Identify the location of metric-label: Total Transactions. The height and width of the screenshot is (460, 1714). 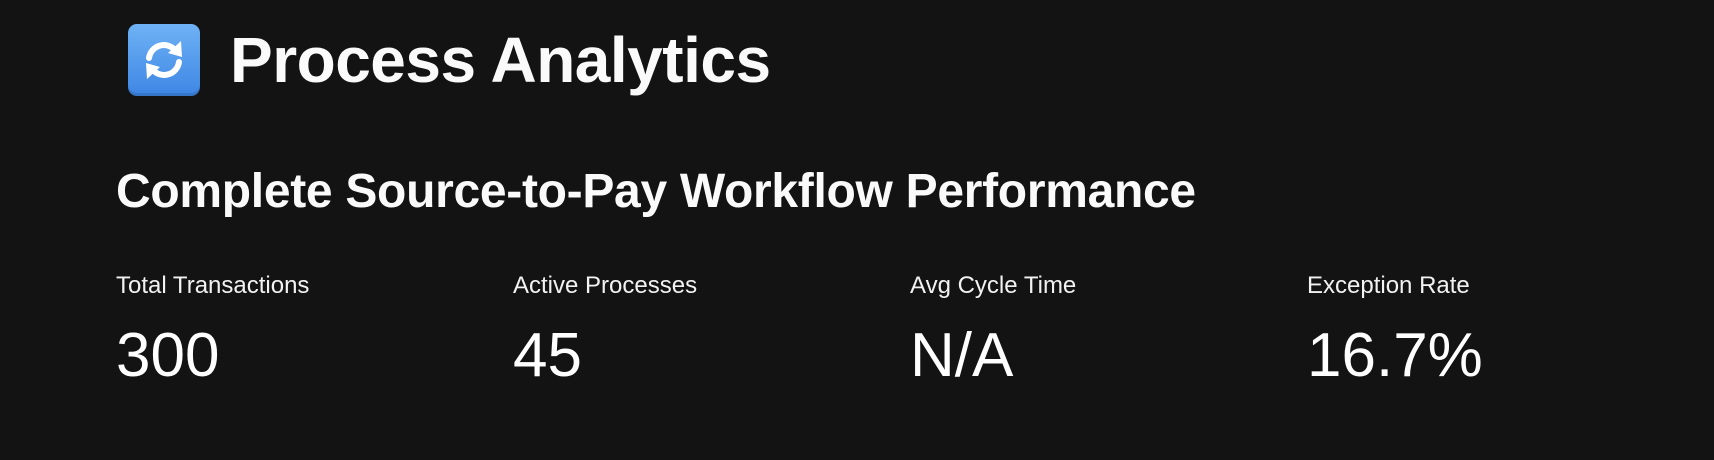
(213, 285).